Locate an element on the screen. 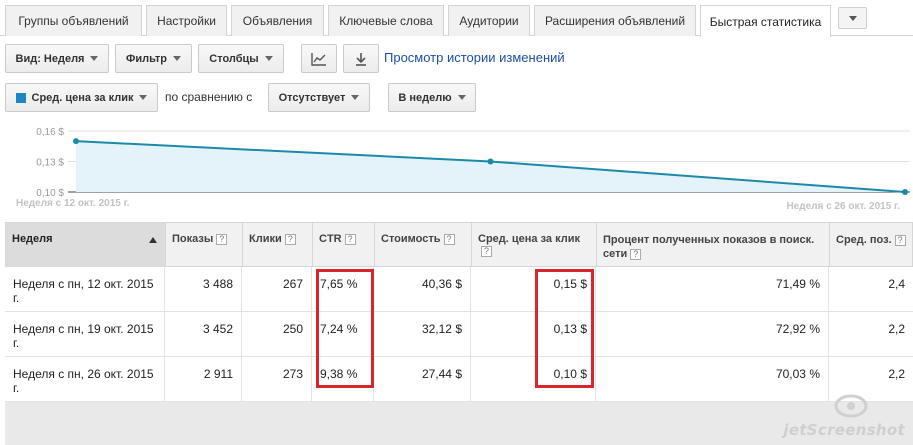  columns-dropdown-label: Столбцы is located at coordinates (234, 58).